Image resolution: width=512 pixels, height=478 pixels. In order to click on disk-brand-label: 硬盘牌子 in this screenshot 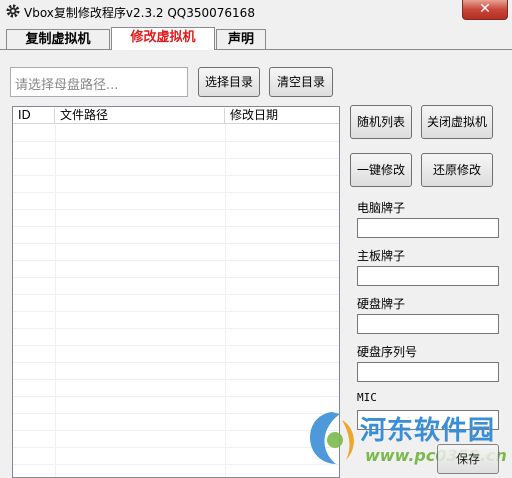, I will do `click(381, 304)`.